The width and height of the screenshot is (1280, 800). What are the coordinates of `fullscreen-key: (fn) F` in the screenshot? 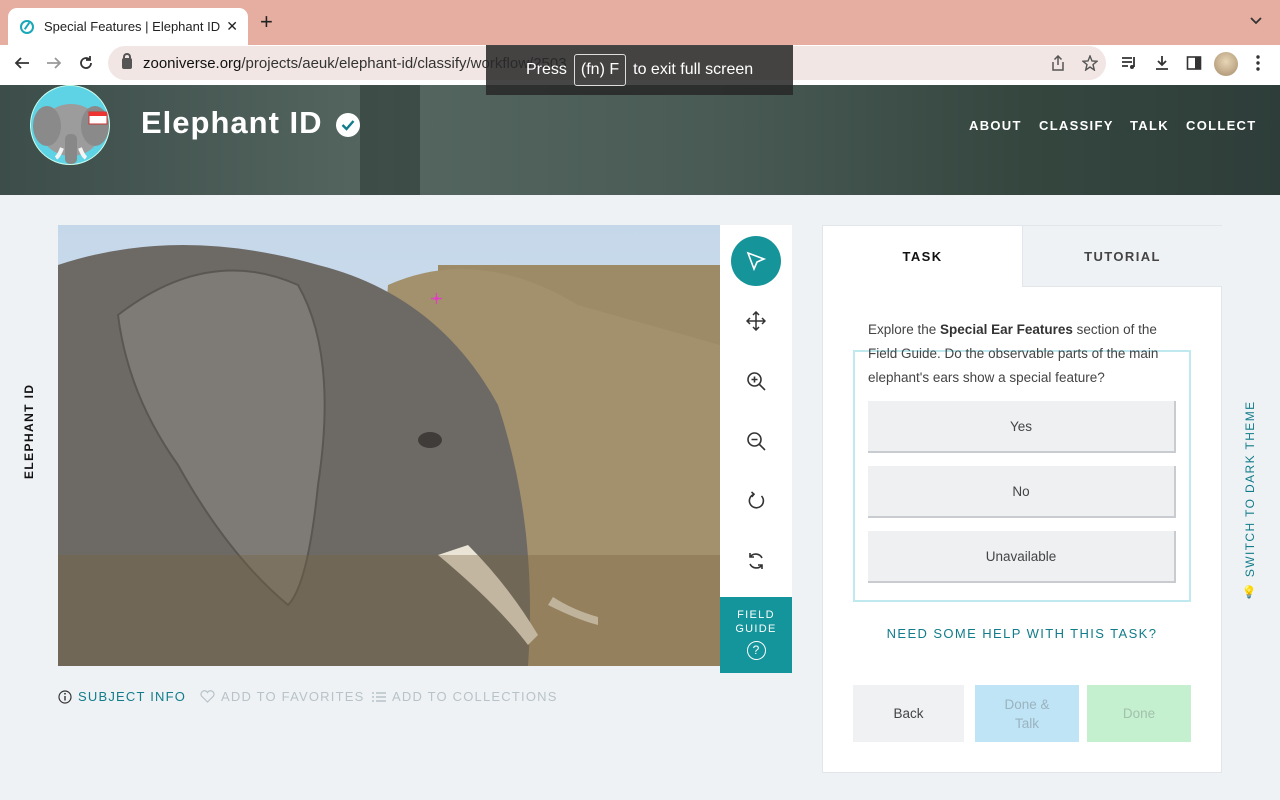 It's located at (600, 70).